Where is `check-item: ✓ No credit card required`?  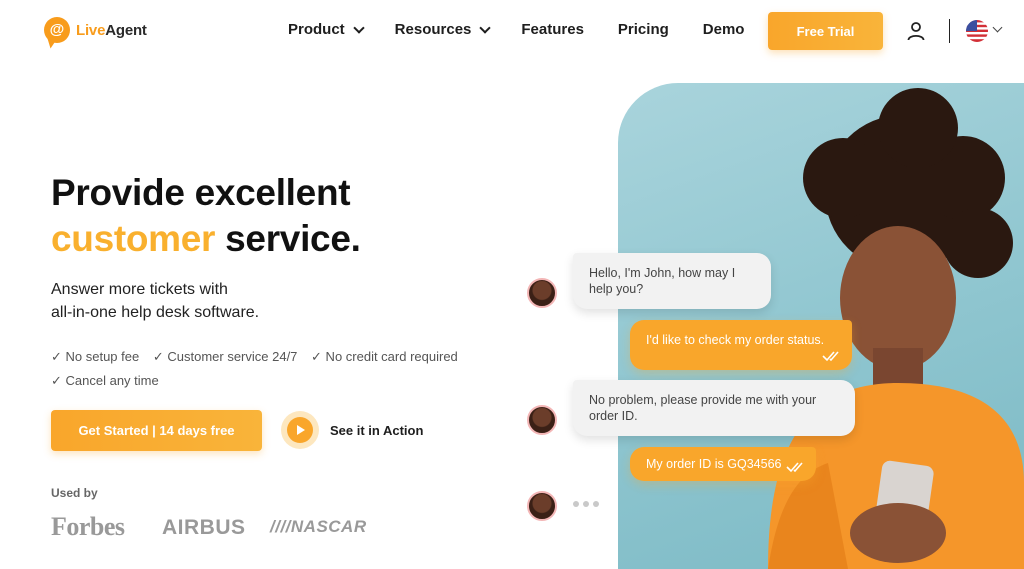
check-item: ✓ No credit card required is located at coordinates (384, 356).